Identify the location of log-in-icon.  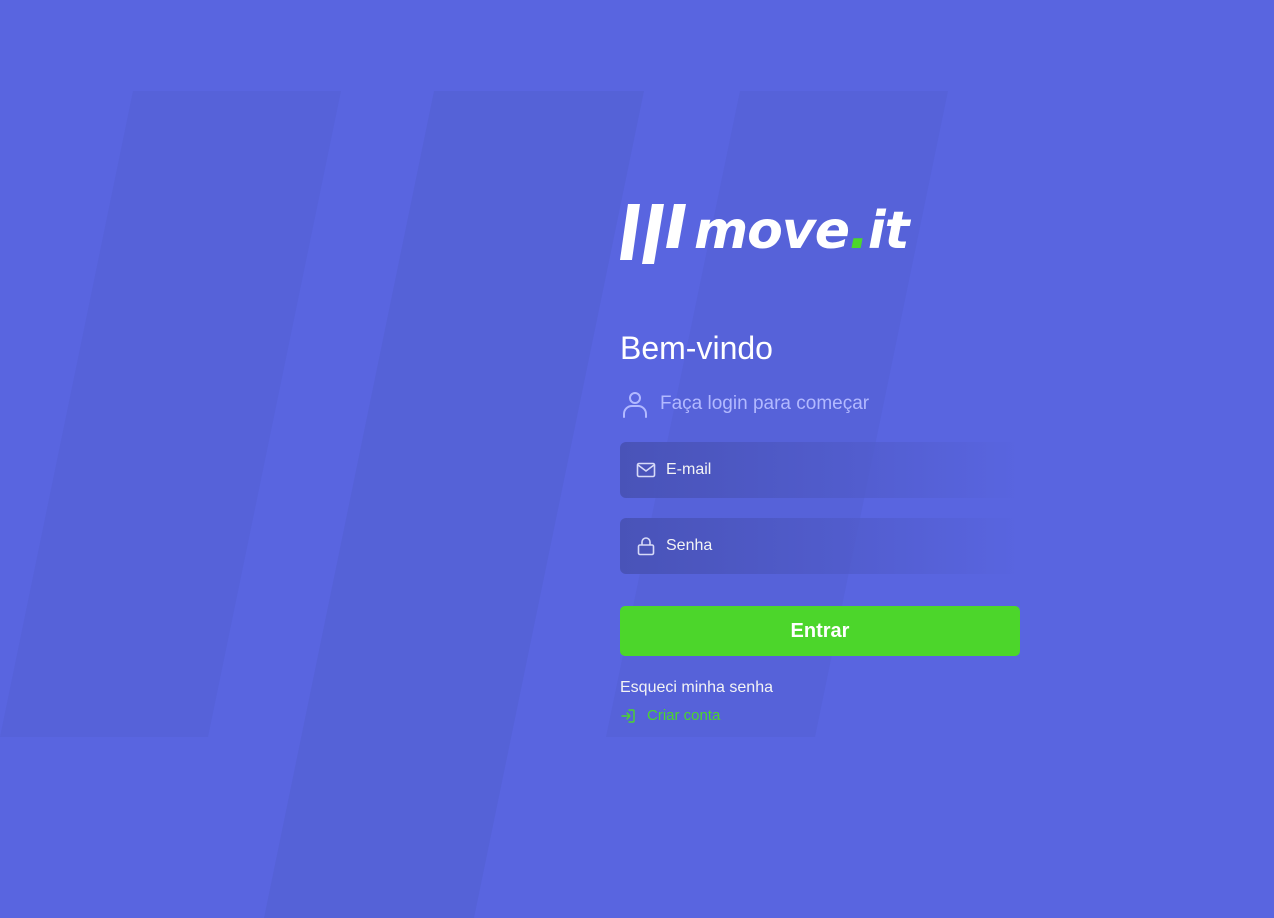
(628, 716).